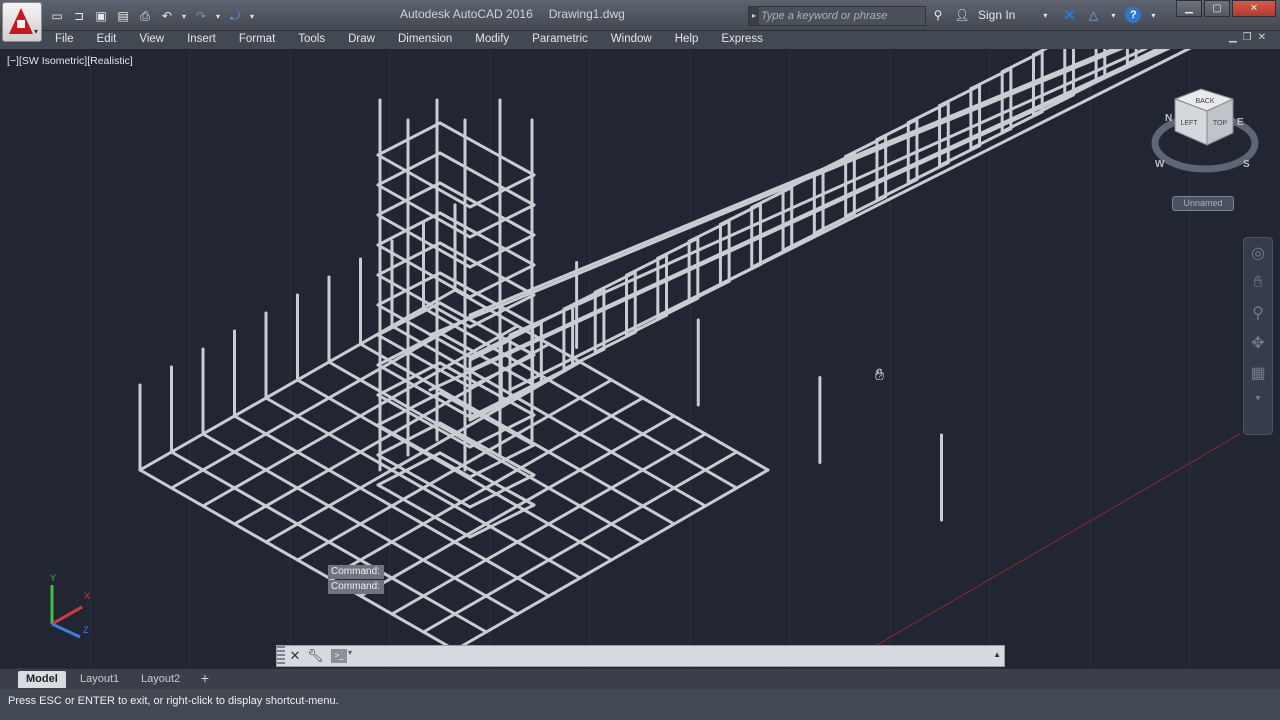 This screenshot has height=720, width=1280. What do you see at coordinates (151, 40) in the screenshot?
I see `menu-view: View` at bounding box center [151, 40].